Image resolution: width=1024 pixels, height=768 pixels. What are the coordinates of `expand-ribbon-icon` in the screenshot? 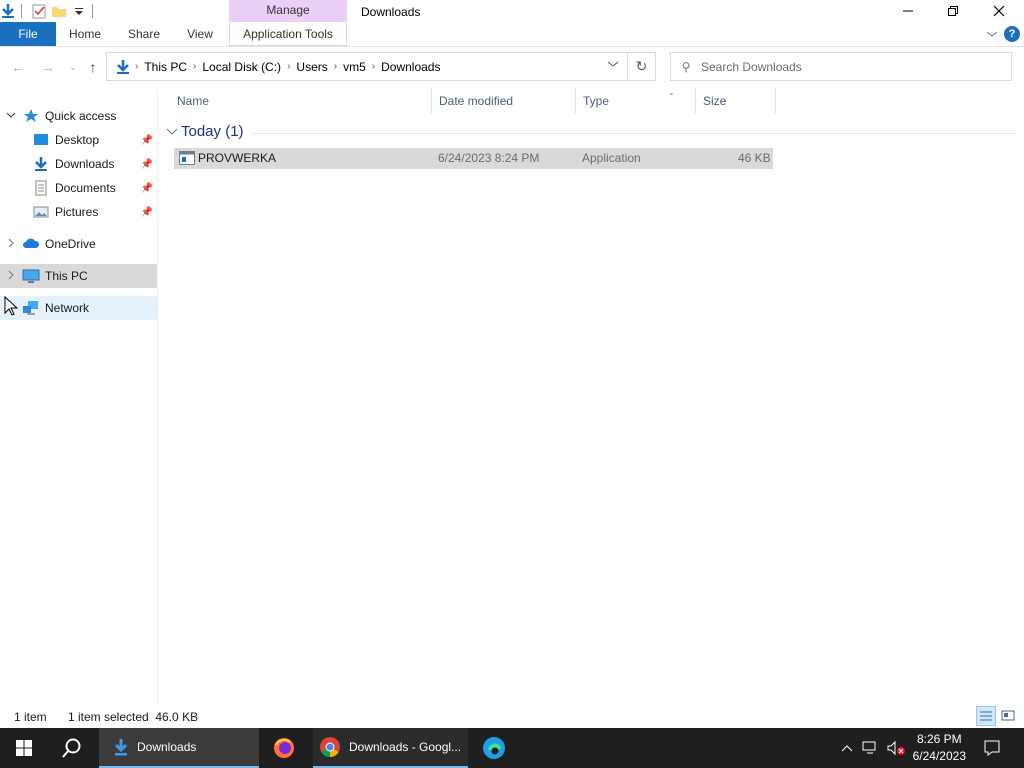 It's located at (992, 34).